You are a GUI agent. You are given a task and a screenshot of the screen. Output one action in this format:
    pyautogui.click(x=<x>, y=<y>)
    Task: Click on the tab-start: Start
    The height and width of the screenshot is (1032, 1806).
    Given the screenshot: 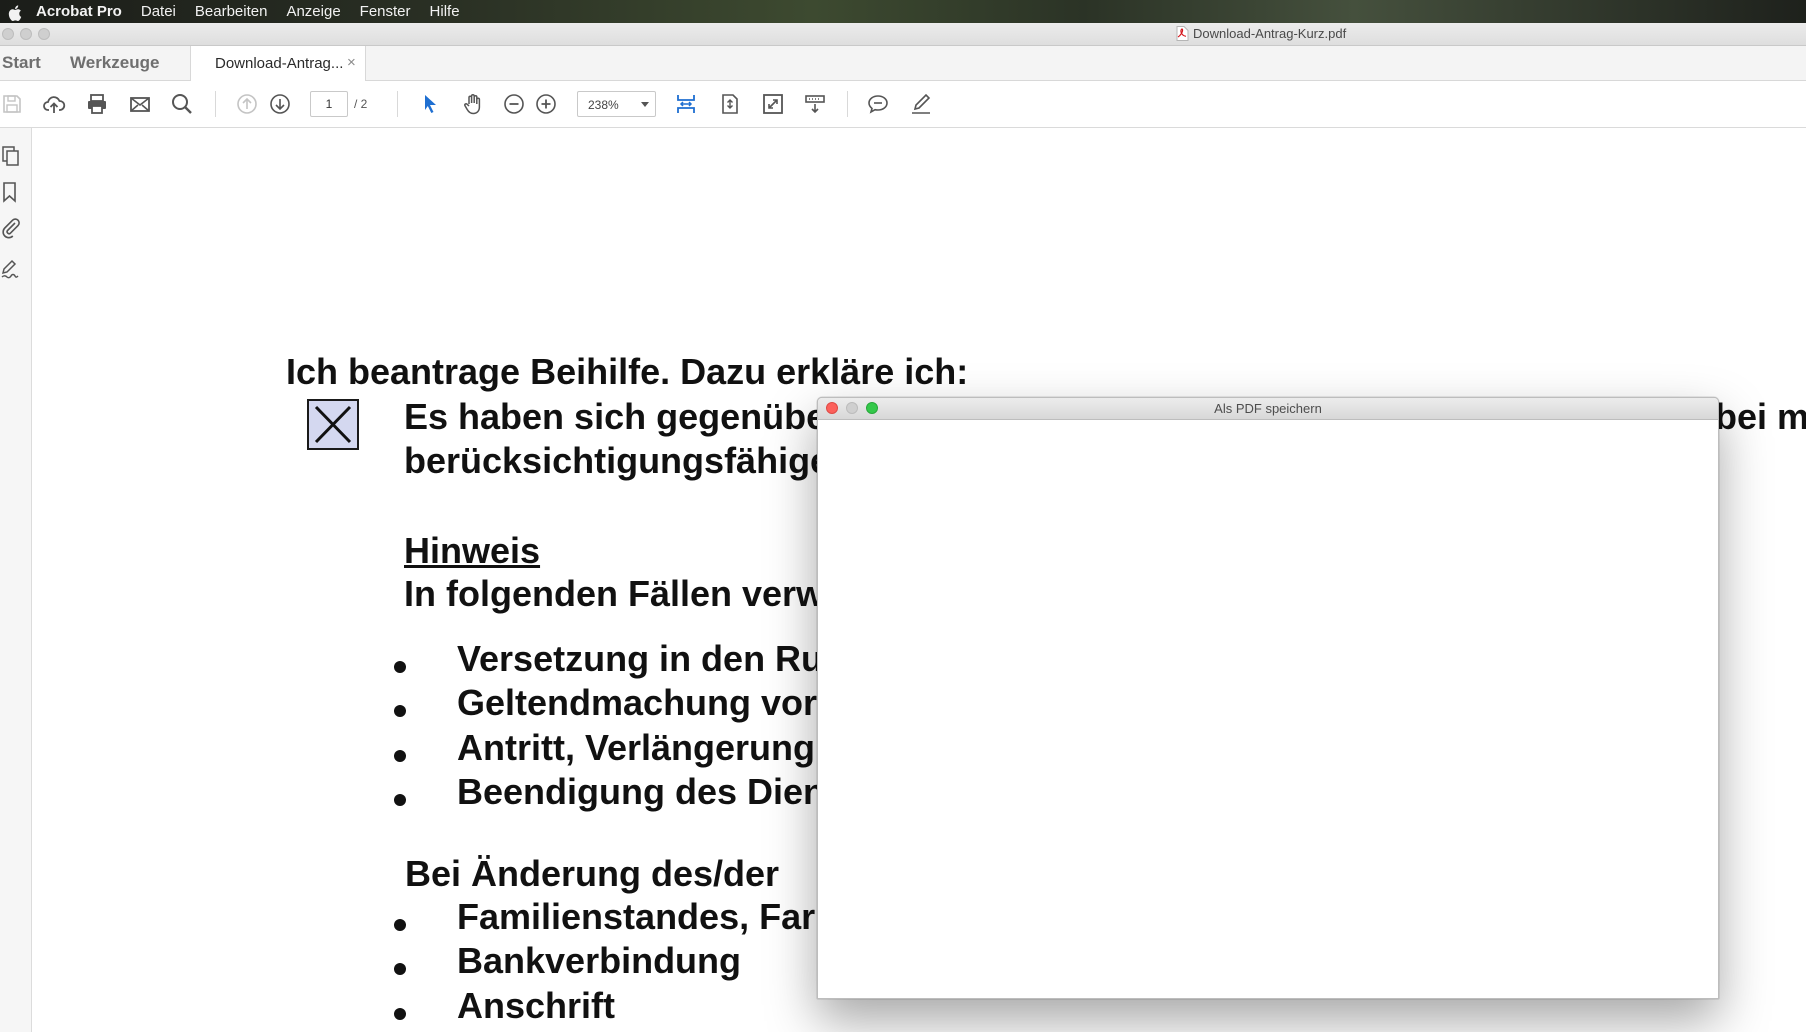 What is the action you would take?
    pyautogui.click(x=21, y=63)
    